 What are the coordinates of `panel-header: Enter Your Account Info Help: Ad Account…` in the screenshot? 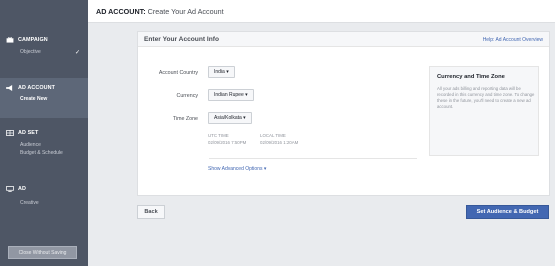 It's located at (343, 39).